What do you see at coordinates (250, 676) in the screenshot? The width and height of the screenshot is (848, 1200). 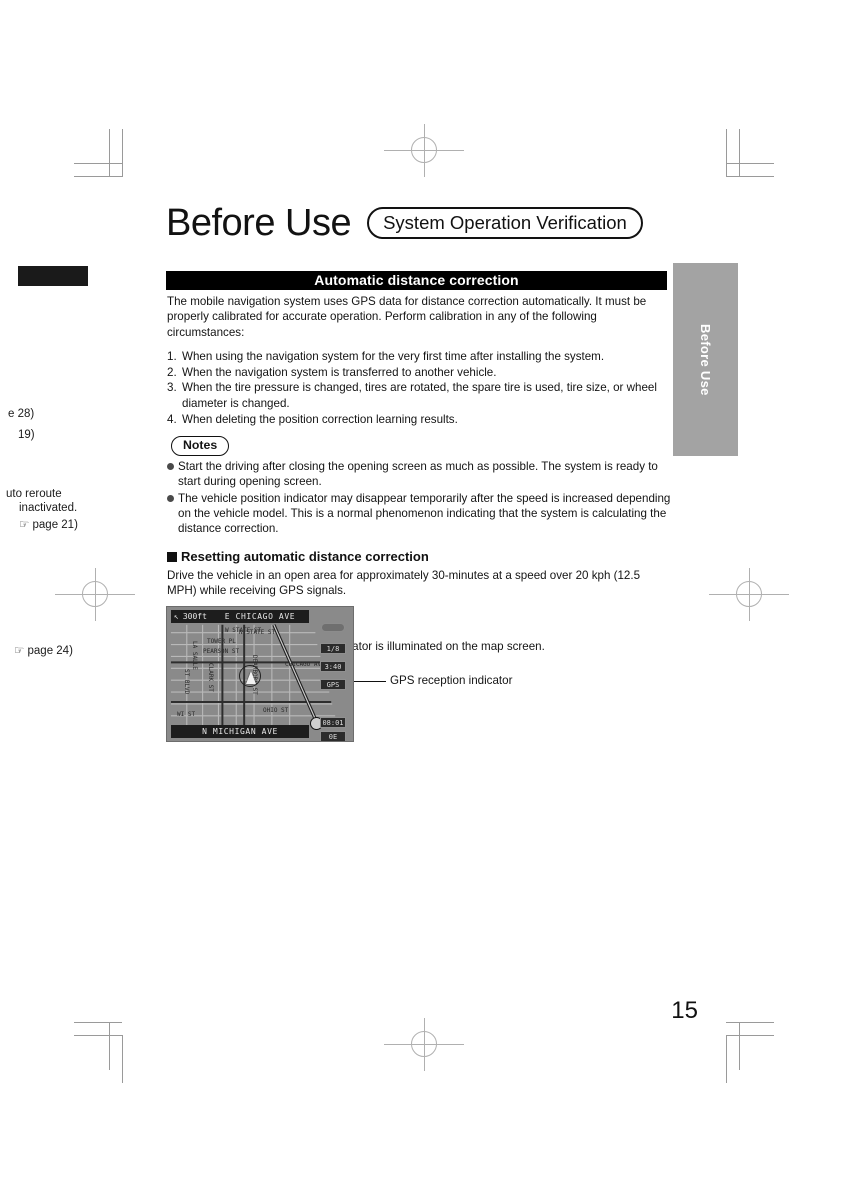 I see `vehicle-heading-ring` at bounding box center [250, 676].